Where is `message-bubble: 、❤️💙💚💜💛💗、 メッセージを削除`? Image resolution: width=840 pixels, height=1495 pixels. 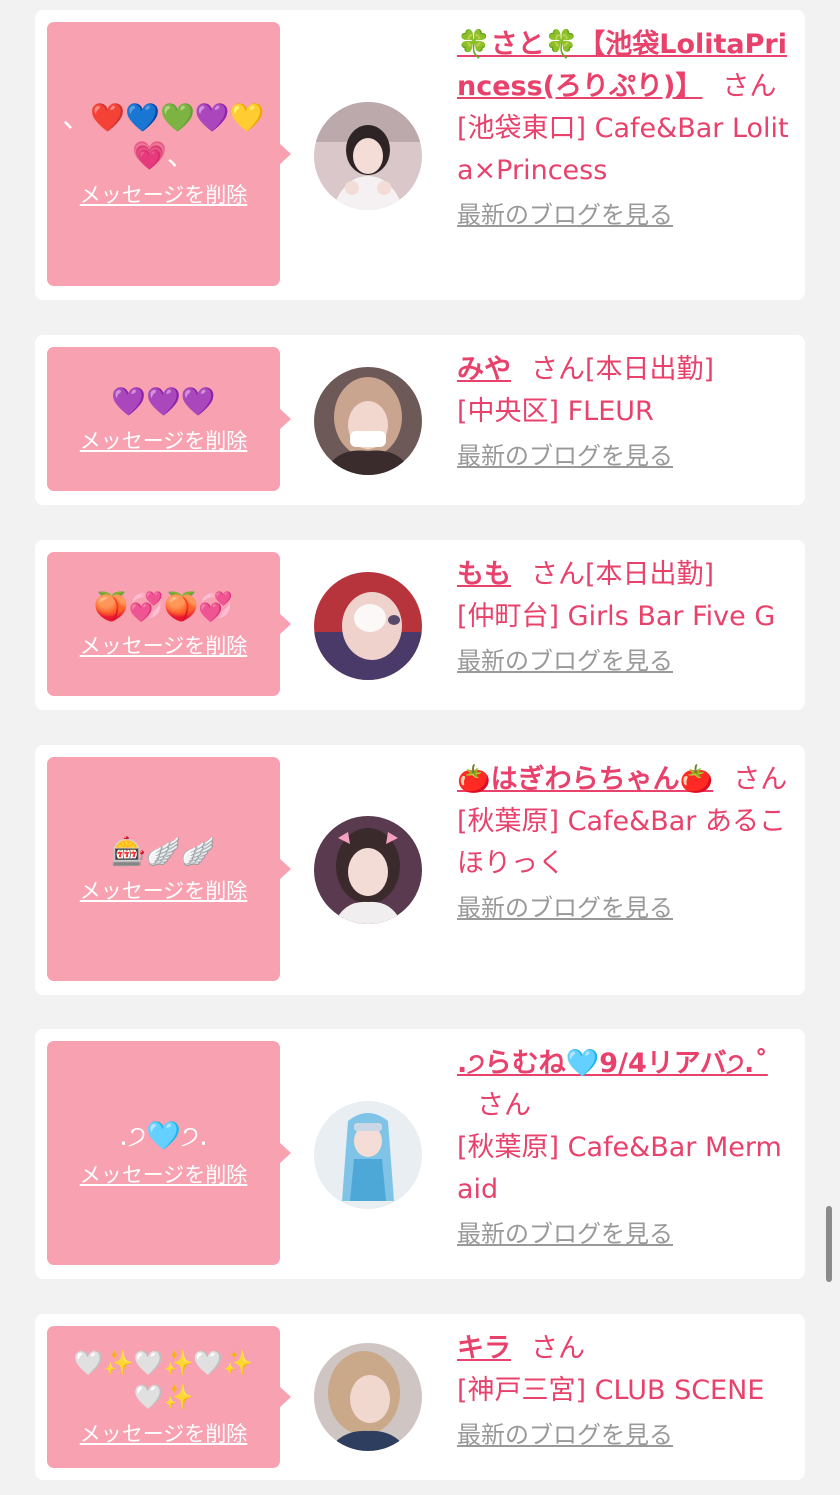
message-bubble: 、❤️💙💚💜💛💗、 メッセージを削除 is located at coordinates (169, 154).